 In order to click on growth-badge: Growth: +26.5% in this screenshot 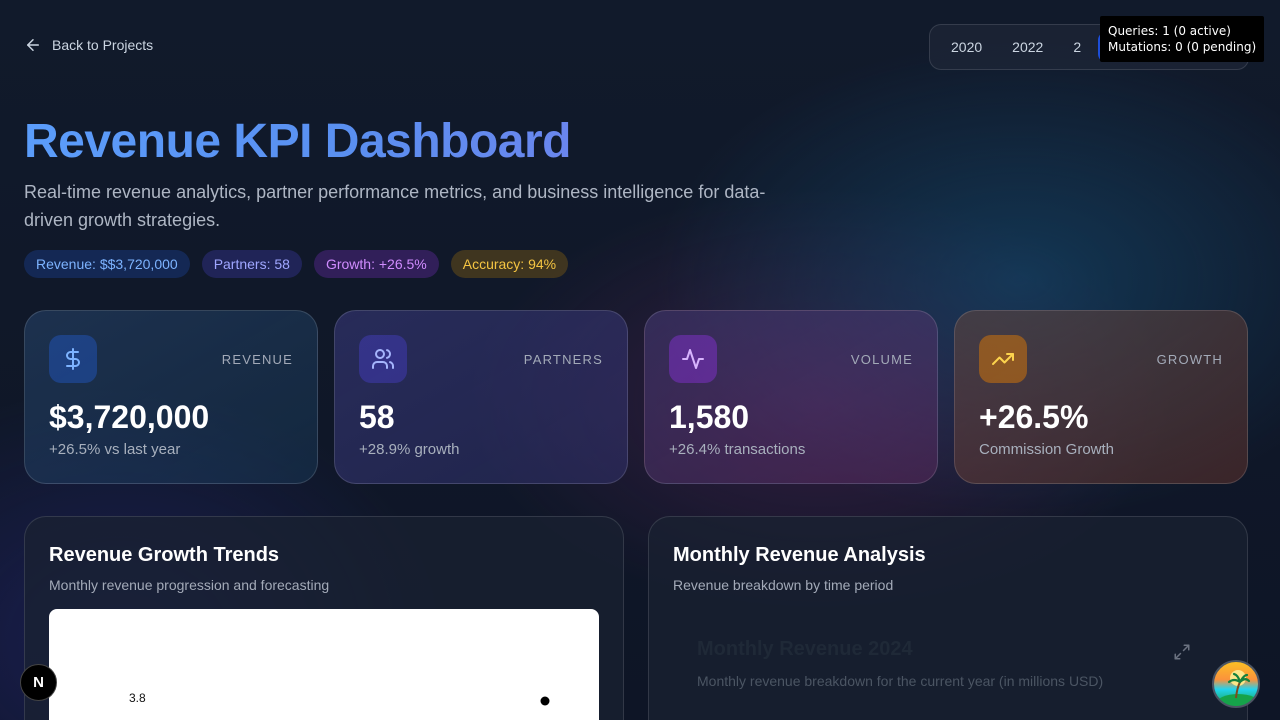, I will do `click(376, 264)`.